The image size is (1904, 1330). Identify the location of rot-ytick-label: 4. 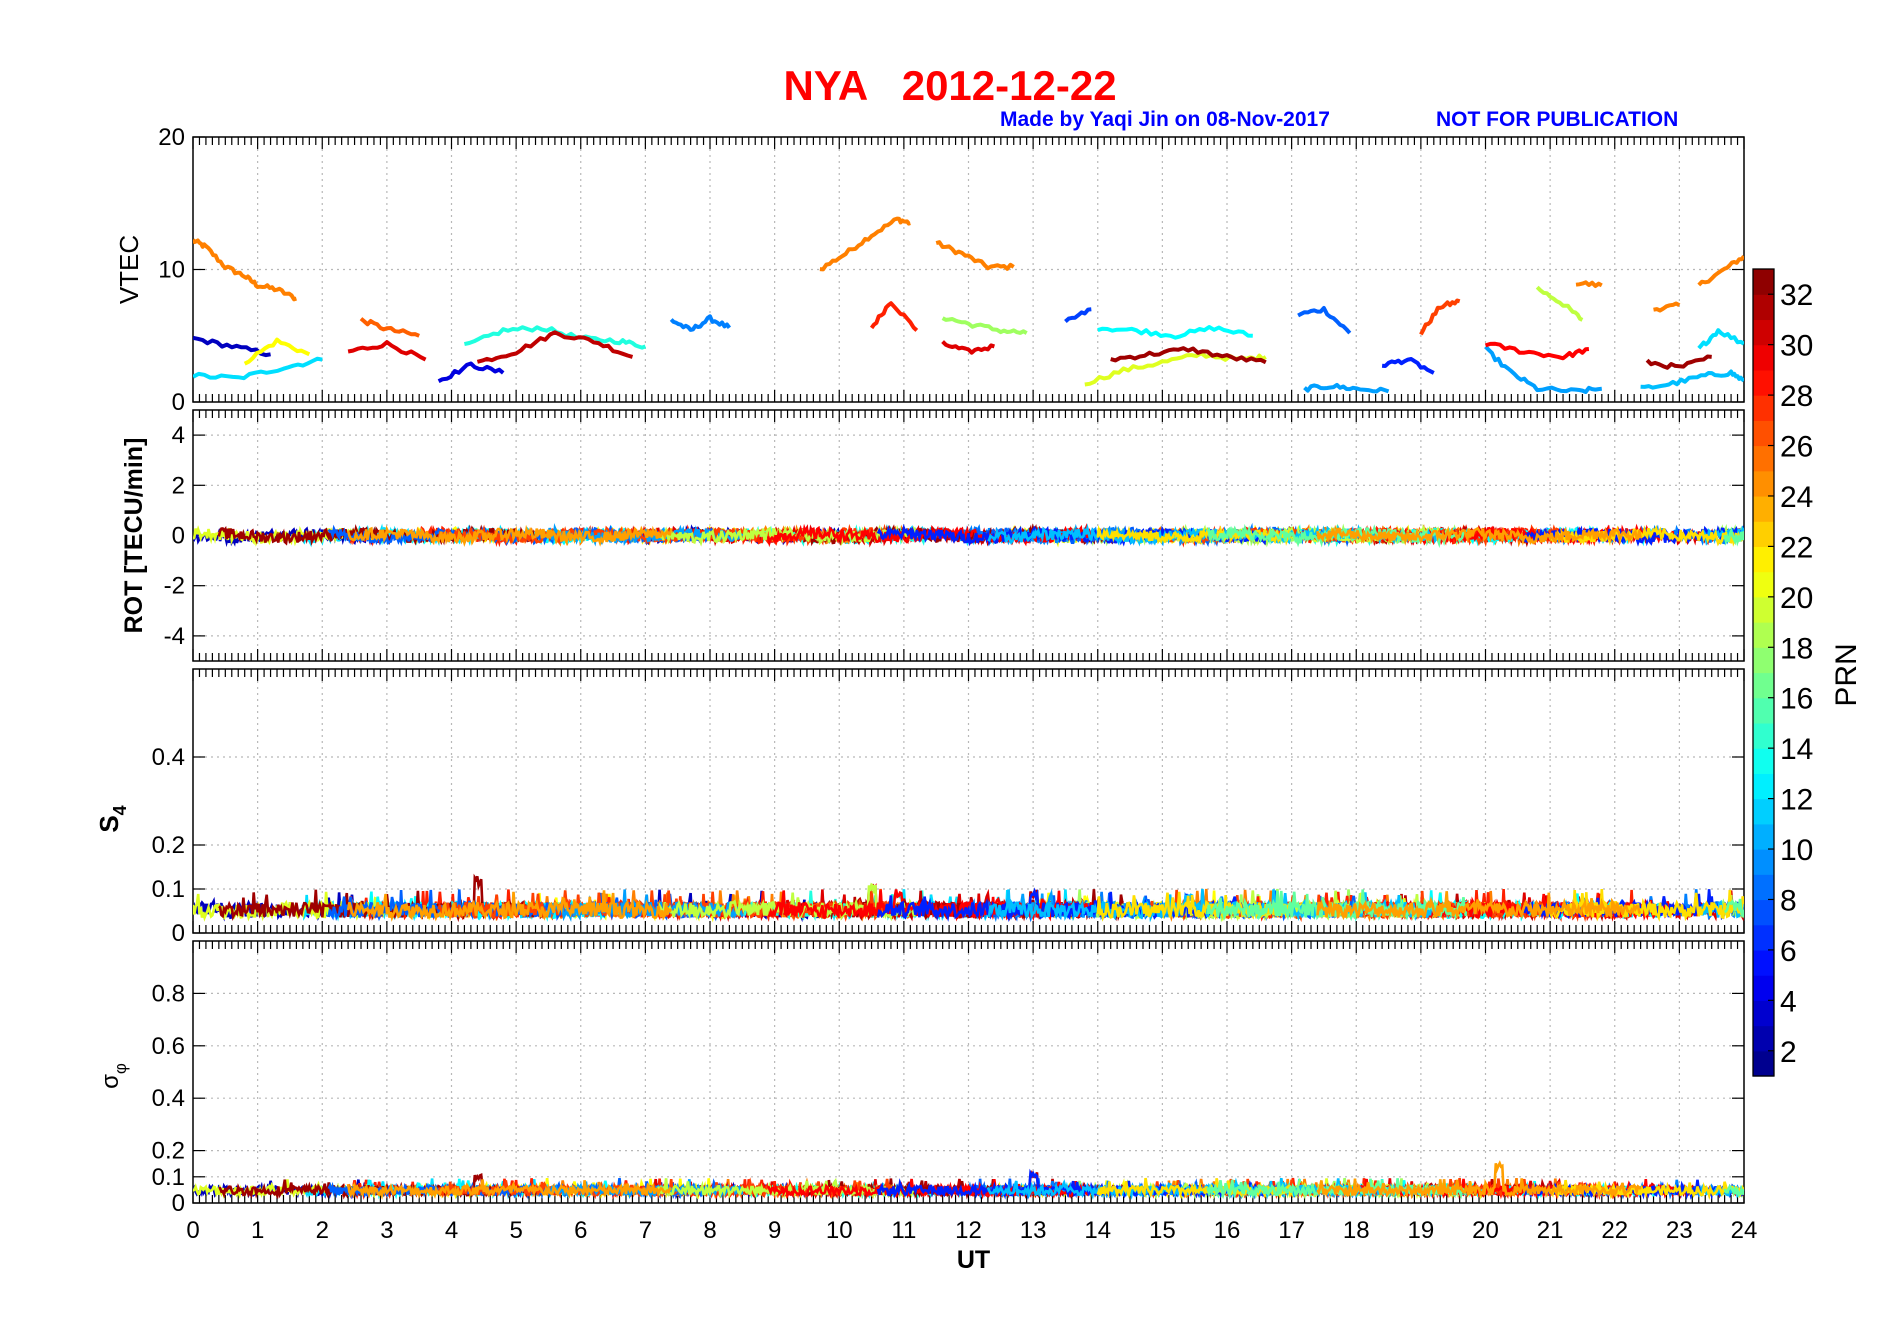
(178, 435).